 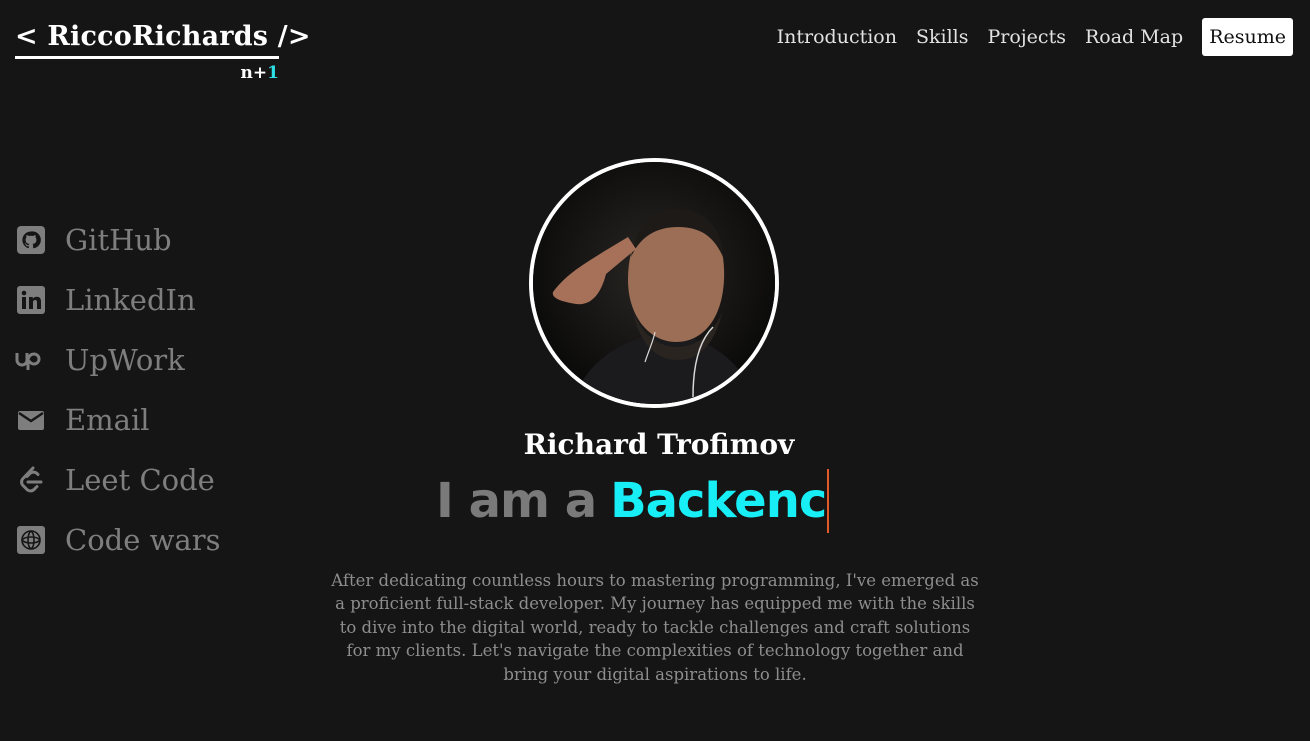 I want to click on social-codewars: Code wars, so click(x=117, y=540).